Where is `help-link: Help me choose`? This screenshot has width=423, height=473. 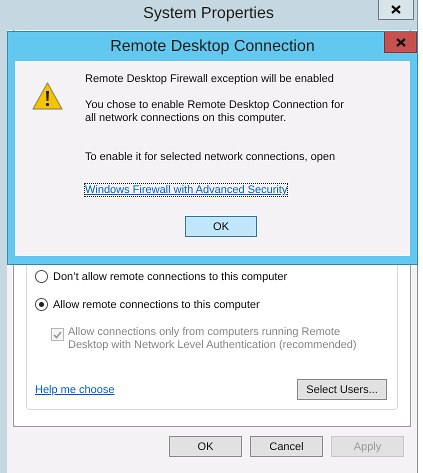 help-link: Help me choose is located at coordinates (74, 390).